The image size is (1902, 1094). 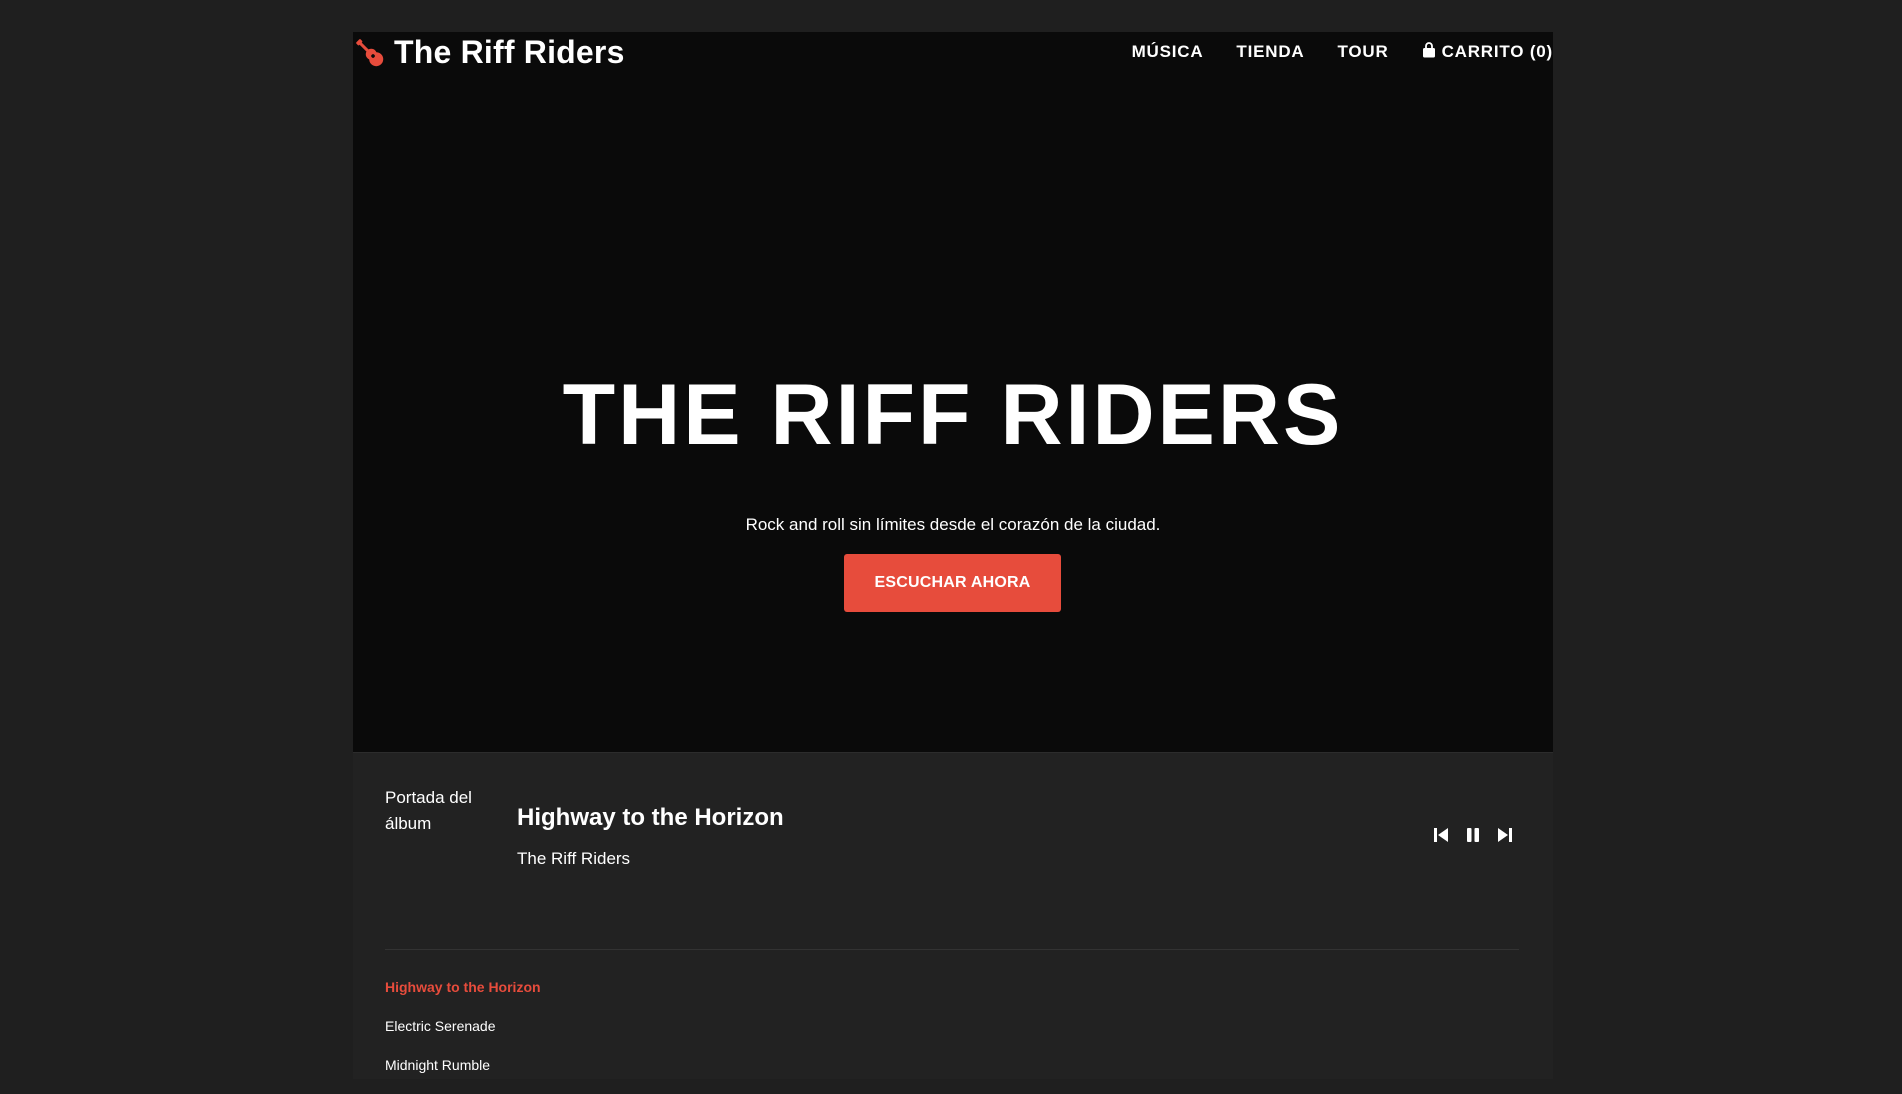 I want to click on playlist-item-active: Highway to the Horizon, so click(x=463, y=996).